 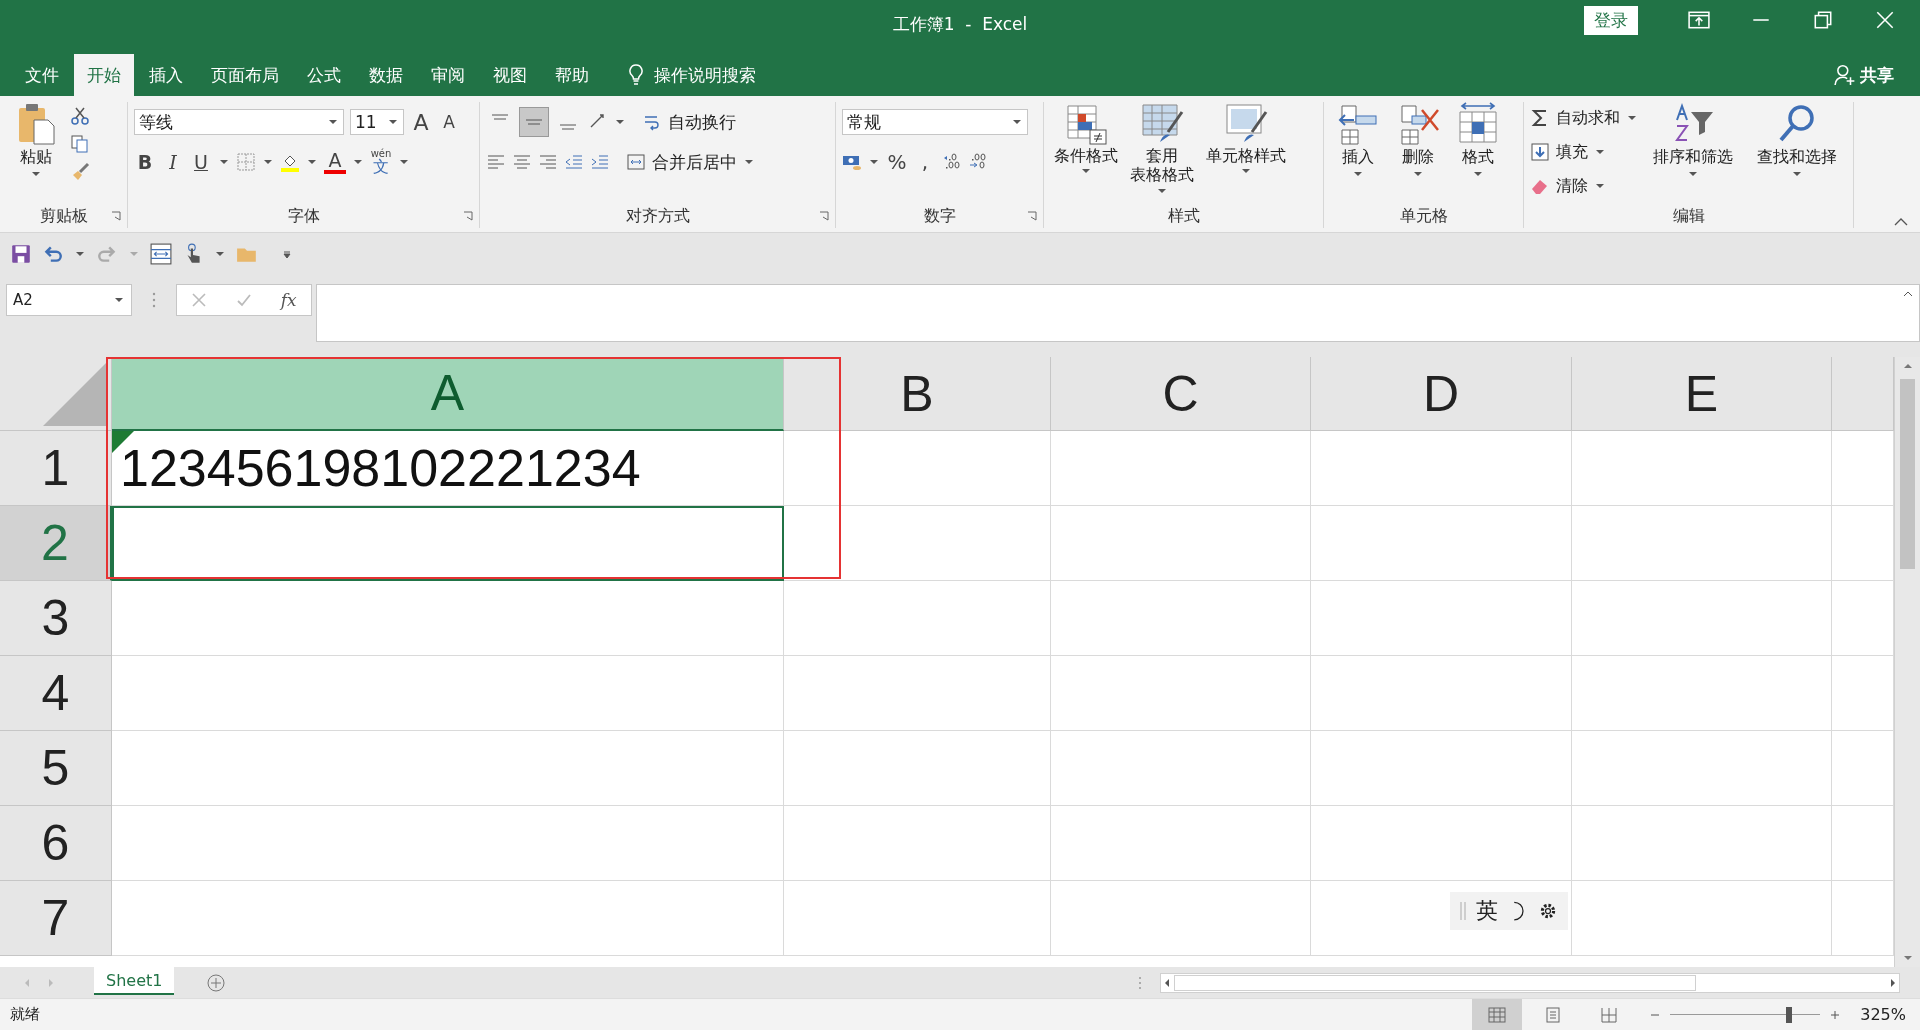 What do you see at coordinates (335, 162) in the screenshot?
I see `font-color-button: A` at bounding box center [335, 162].